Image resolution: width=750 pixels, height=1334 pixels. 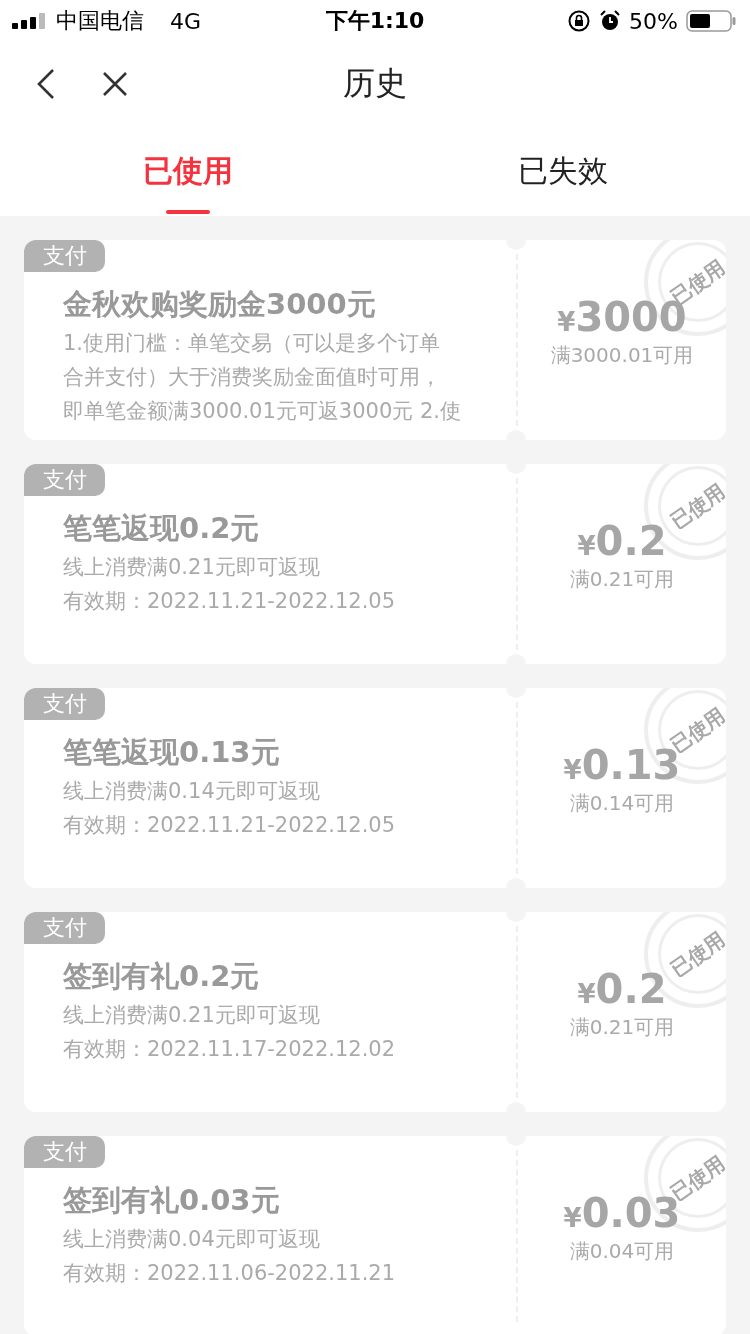 I want to click on coupon-description: 即单笔金额满3000.01元可返3000元 2.使, so click(x=262, y=411).